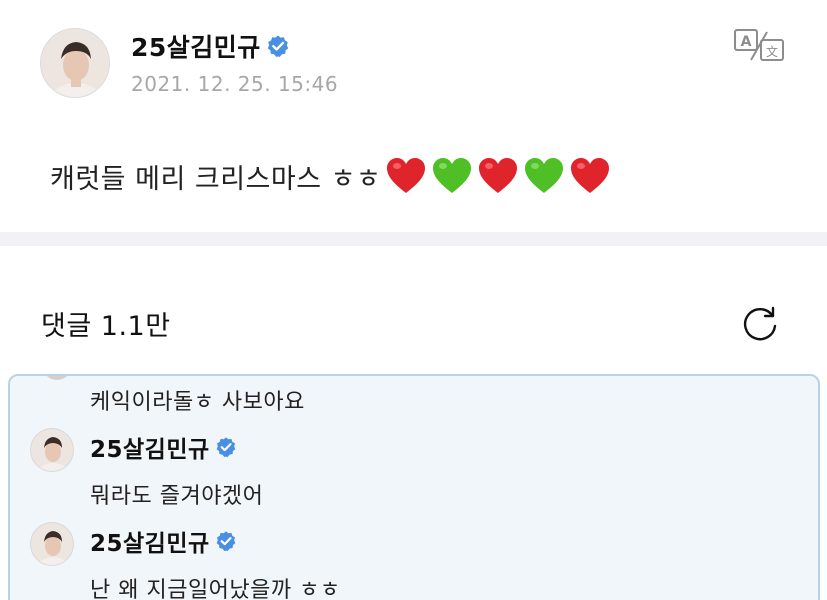 This screenshot has height=600, width=827. What do you see at coordinates (75, 63) in the screenshot?
I see `author-avatar` at bounding box center [75, 63].